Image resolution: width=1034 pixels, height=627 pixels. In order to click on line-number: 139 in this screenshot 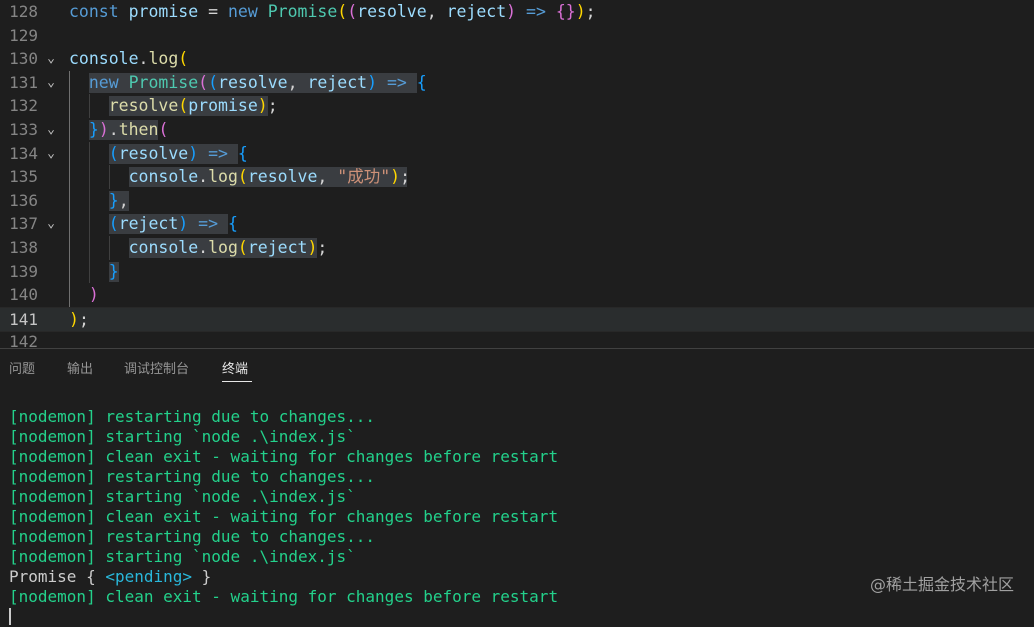, I will do `click(23, 271)`.